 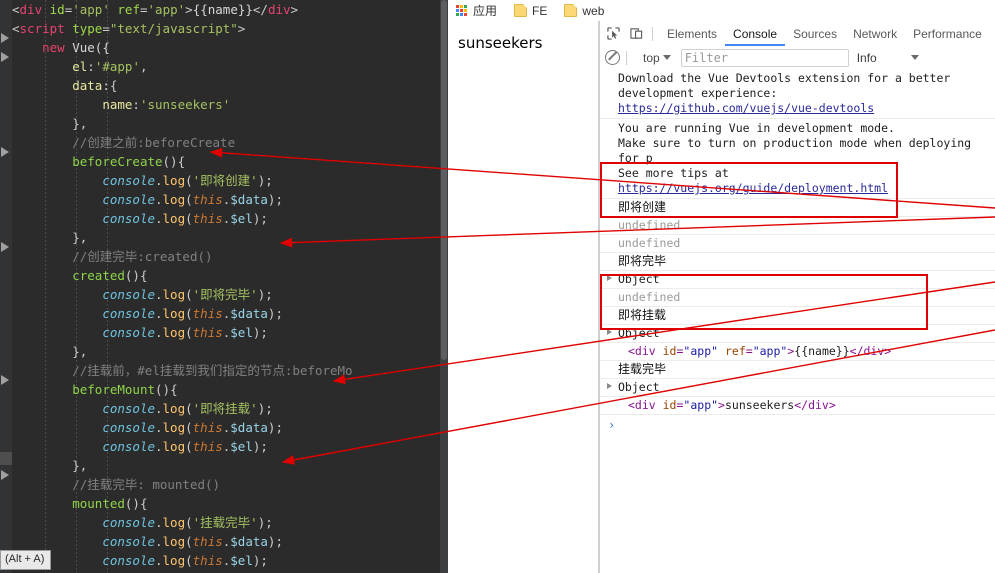 I want to click on console-filter-placeholder: Filter, so click(x=706, y=57).